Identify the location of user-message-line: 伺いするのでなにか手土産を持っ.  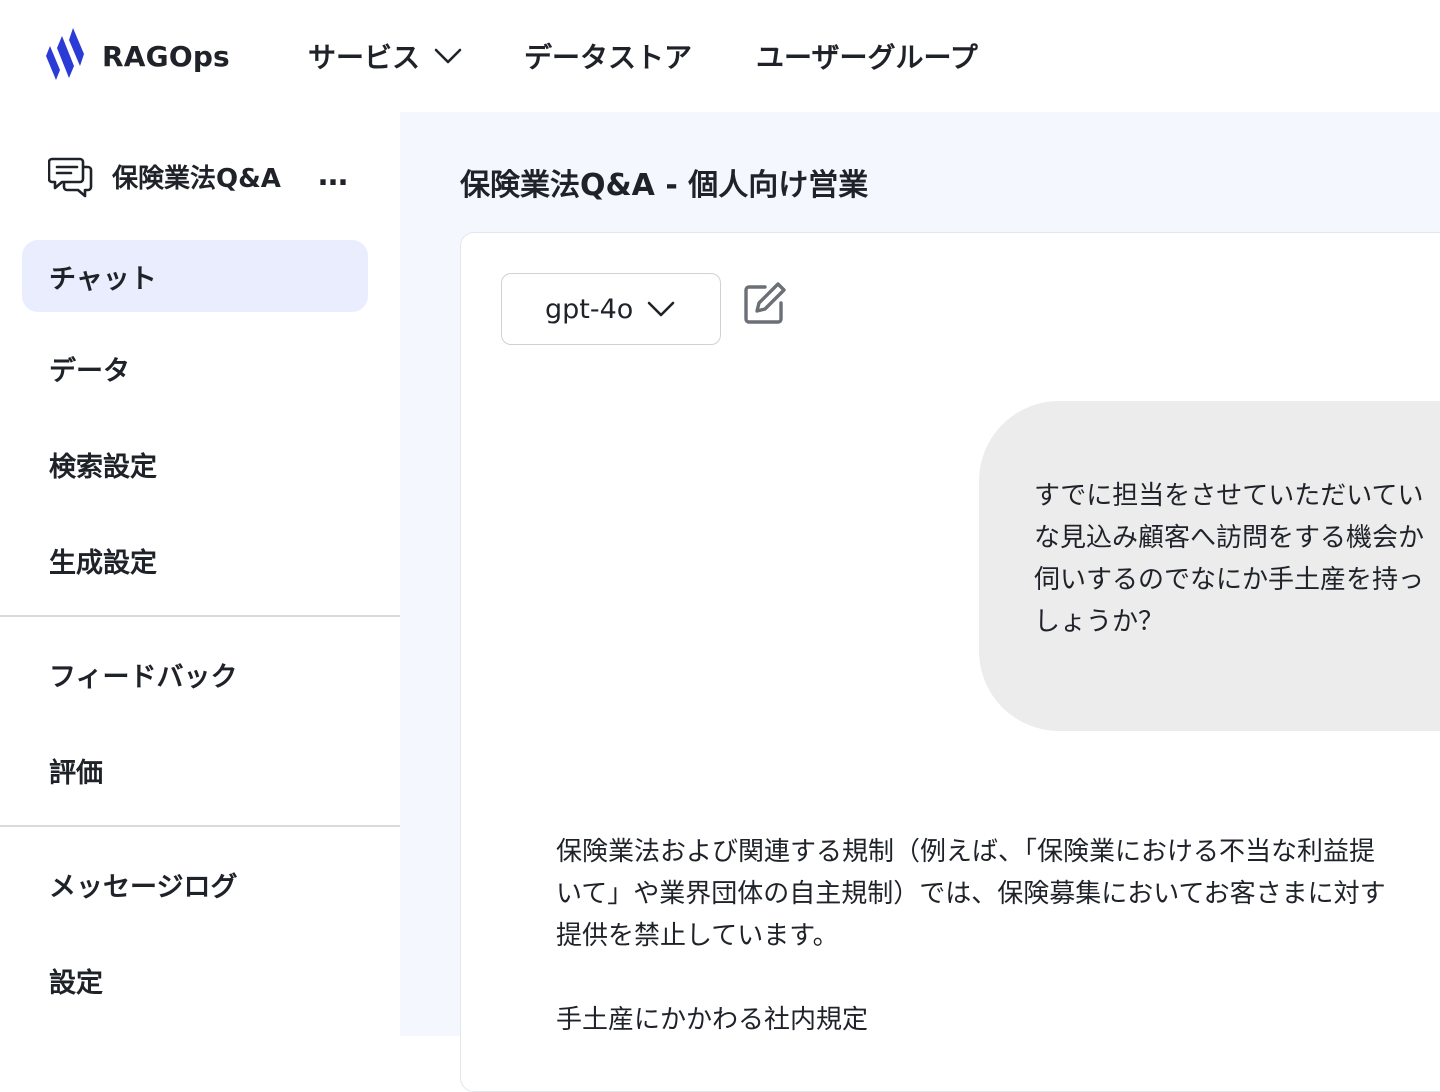
(1229, 580).